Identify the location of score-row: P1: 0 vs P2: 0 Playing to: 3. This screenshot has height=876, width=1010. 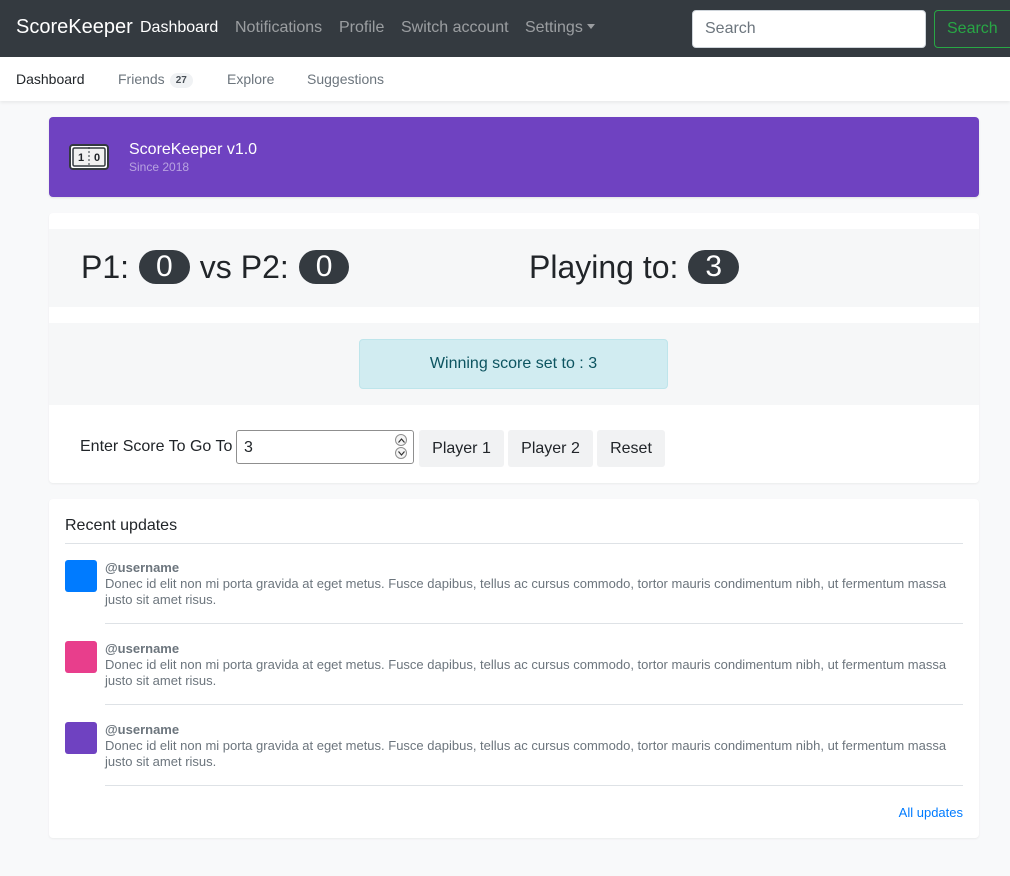
(514, 268).